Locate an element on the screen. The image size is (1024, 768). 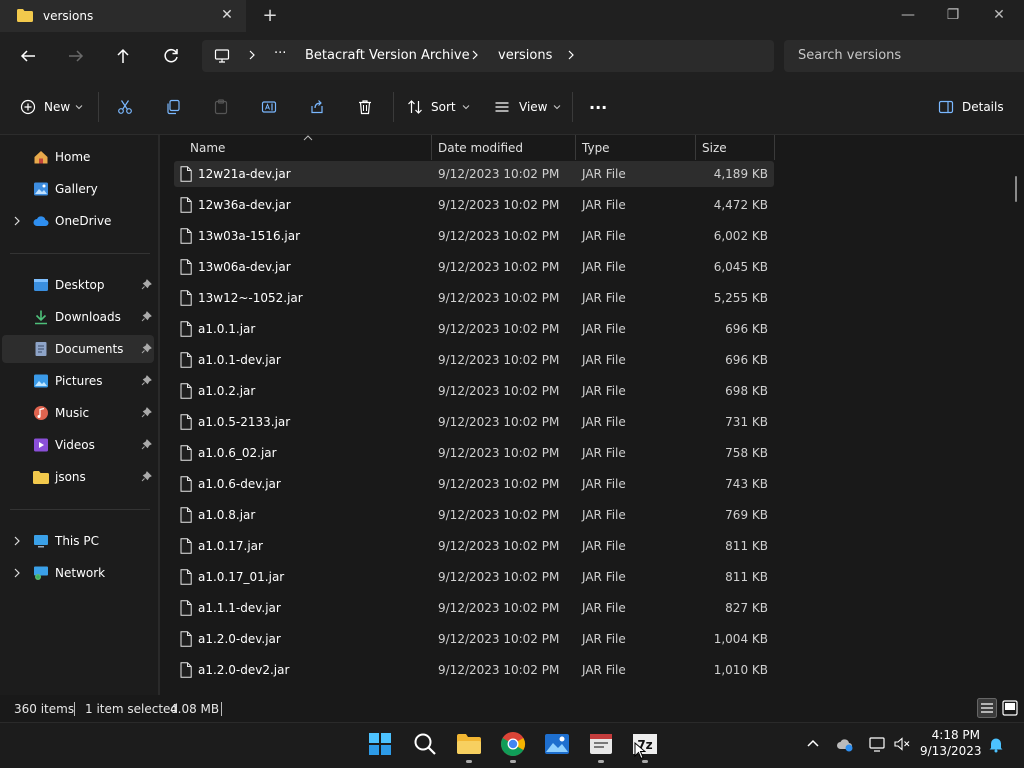
sort-button: Sort is located at coordinates (438, 107).